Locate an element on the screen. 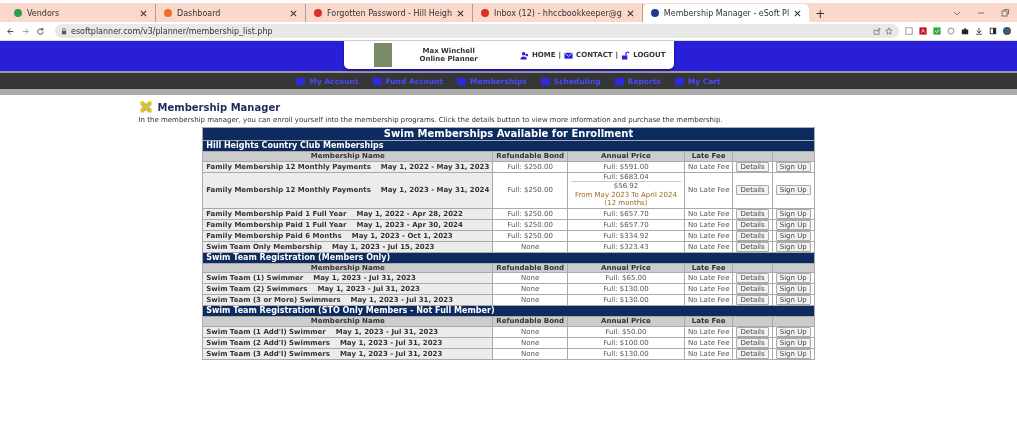 This screenshot has width=1017, height=432. star-icon is located at coordinates (889, 31).